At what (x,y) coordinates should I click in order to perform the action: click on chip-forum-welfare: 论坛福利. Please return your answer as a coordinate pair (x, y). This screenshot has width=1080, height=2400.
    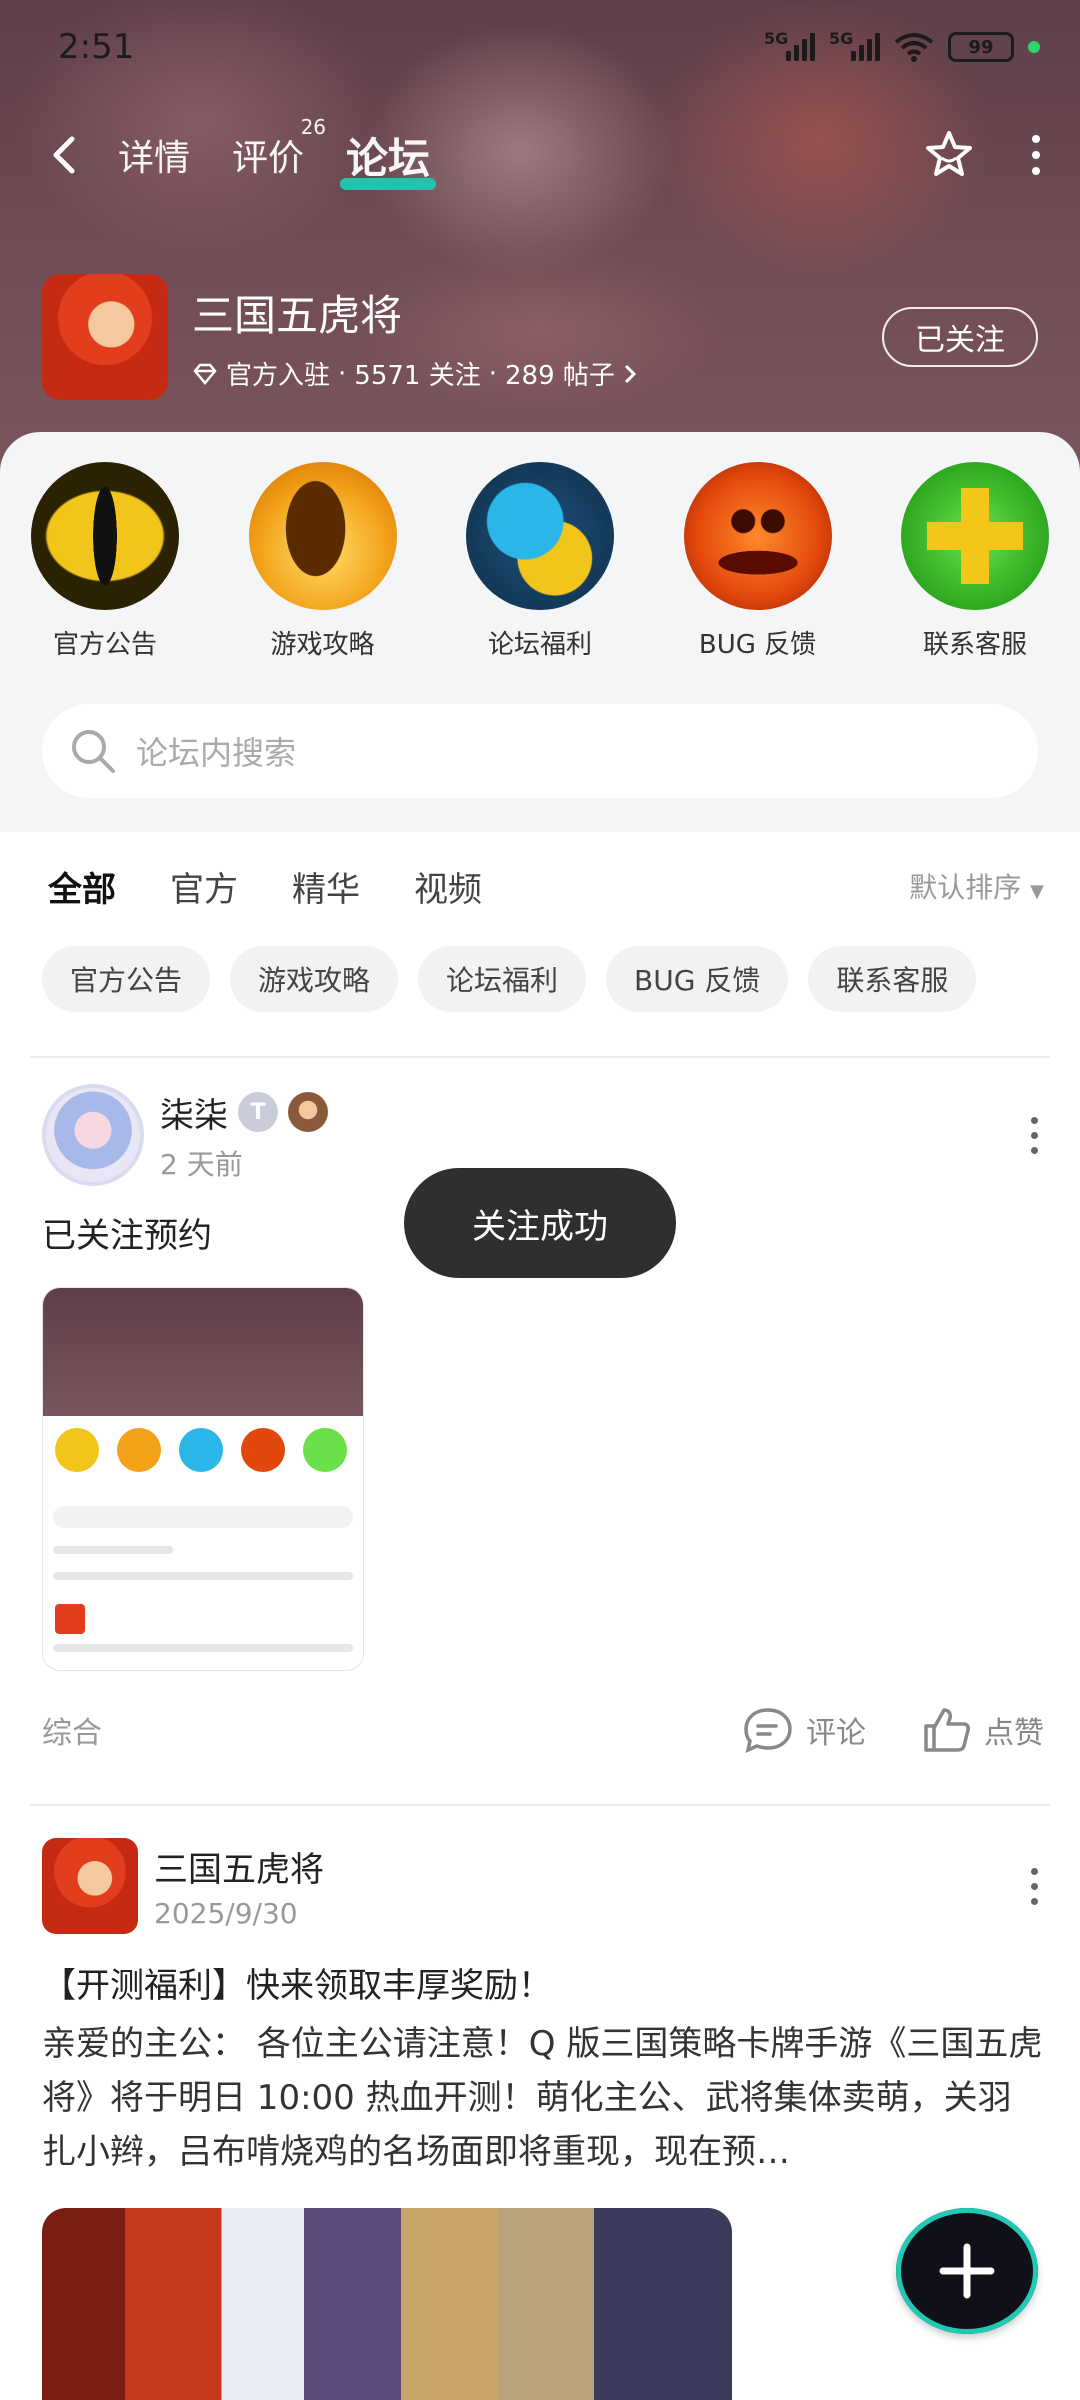
    Looking at the image, I should click on (502, 979).